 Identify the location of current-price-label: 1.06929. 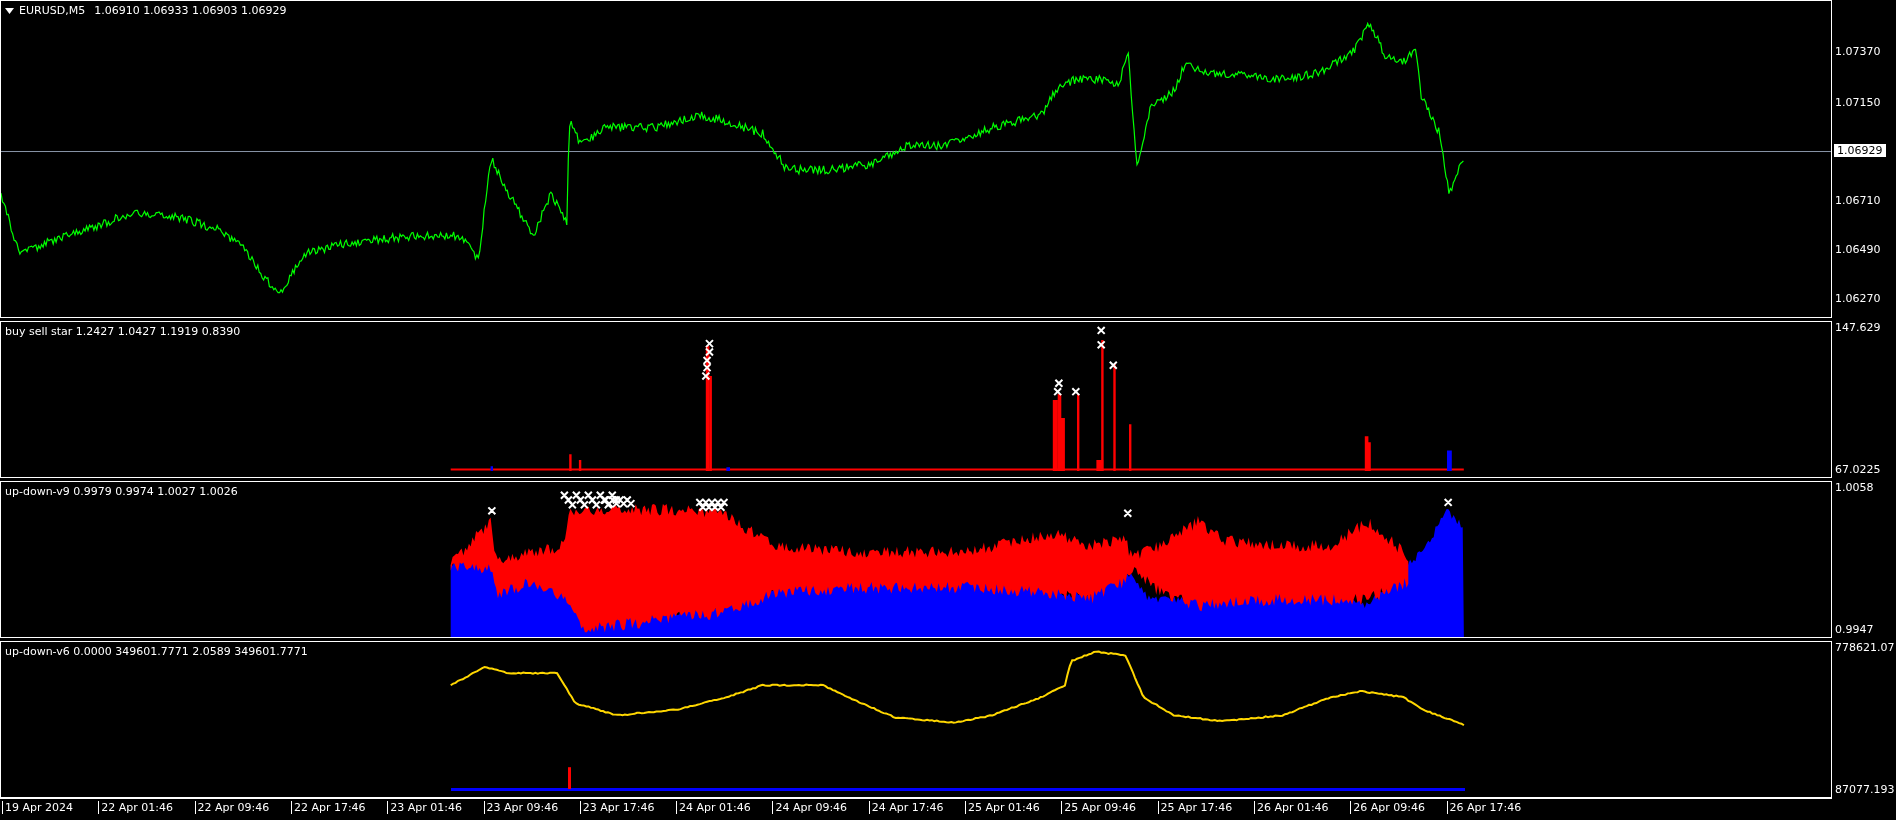
(1860, 150).